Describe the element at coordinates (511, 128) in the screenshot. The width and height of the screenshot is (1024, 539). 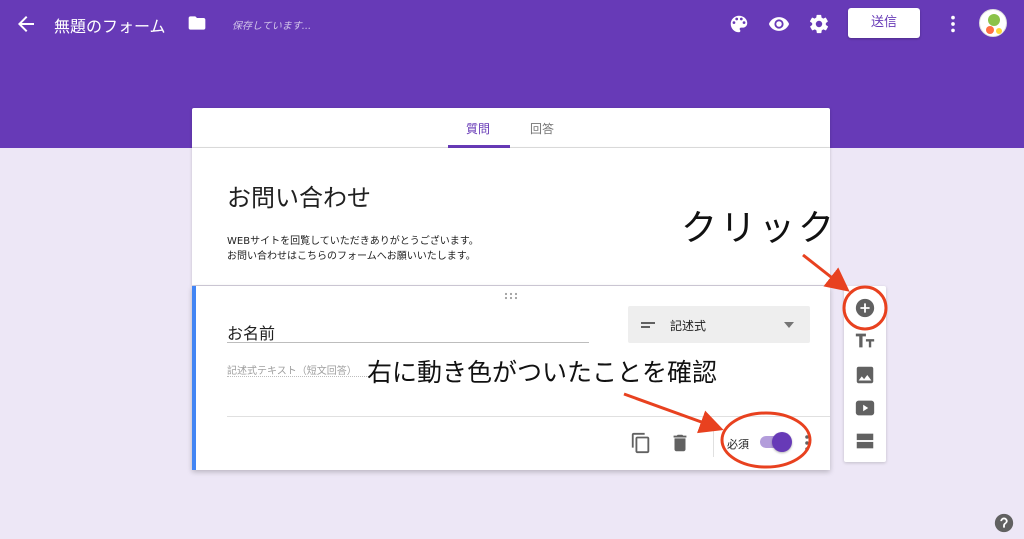
I see `tabs-bar: 質問 回答` at that location.